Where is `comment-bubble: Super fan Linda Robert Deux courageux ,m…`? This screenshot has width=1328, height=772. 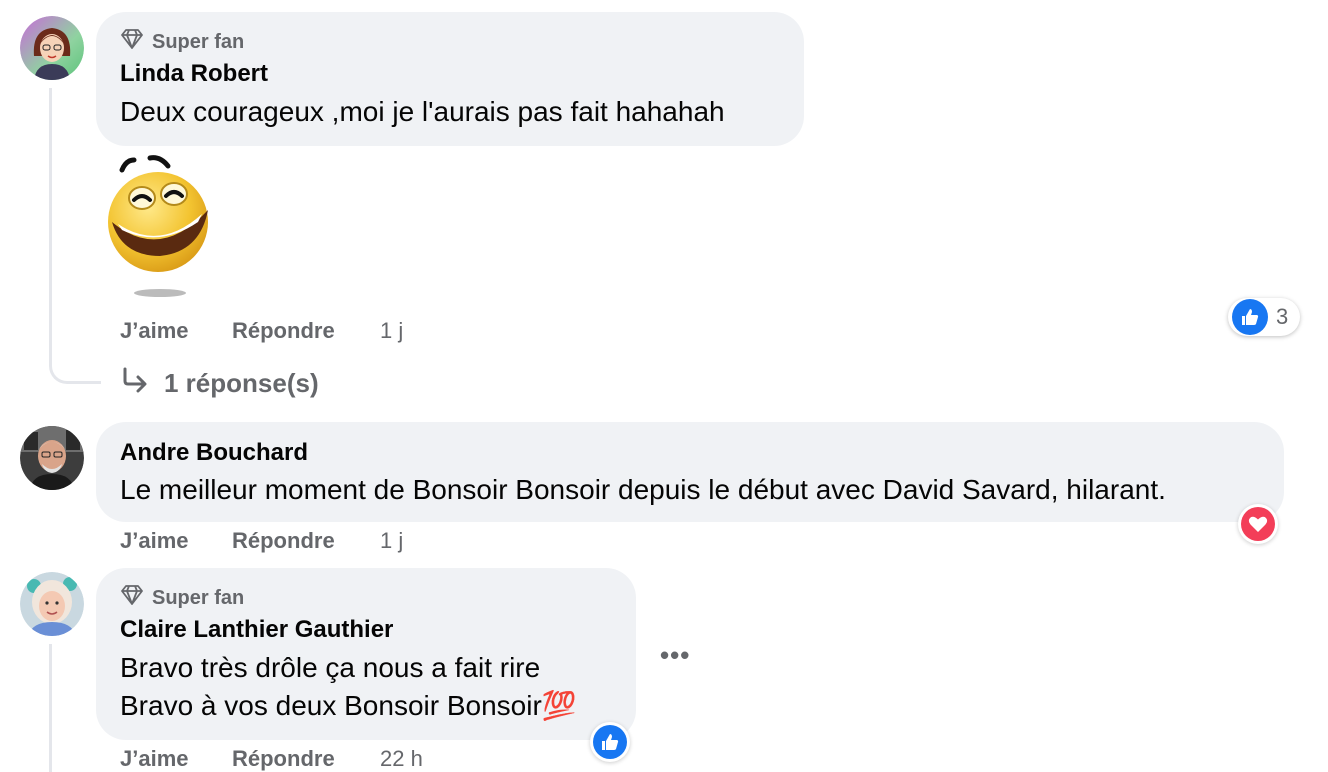
comment-bubble: Super fan Linda Robert Deux courageux ,m… is located at coordinates (450, 79).